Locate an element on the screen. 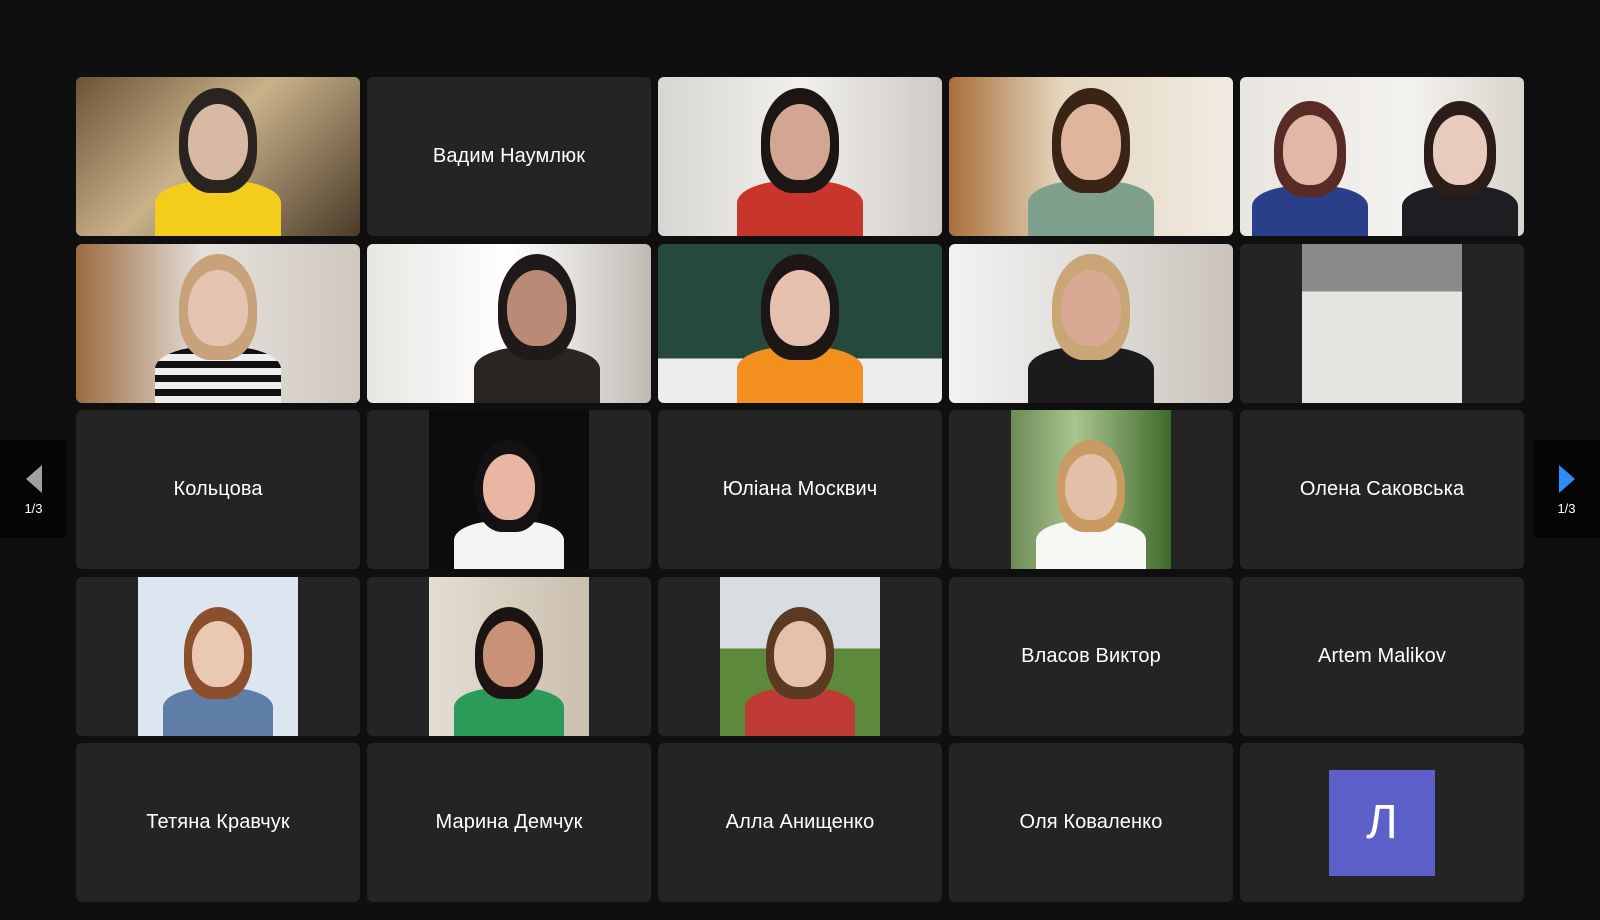  participant-tile: Власов Виктор is located at coordinates (1091, 656).